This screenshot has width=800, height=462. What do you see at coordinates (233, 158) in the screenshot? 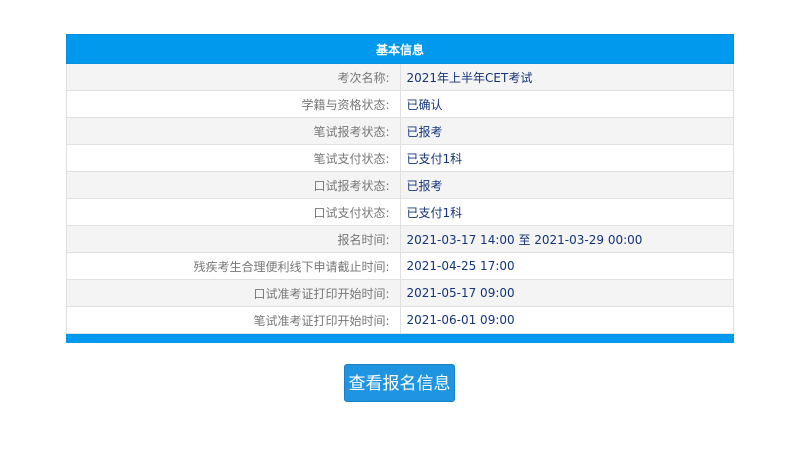
I see `row-label-written-payment: 笔试支付状态:` at bounding box center [233, 158].